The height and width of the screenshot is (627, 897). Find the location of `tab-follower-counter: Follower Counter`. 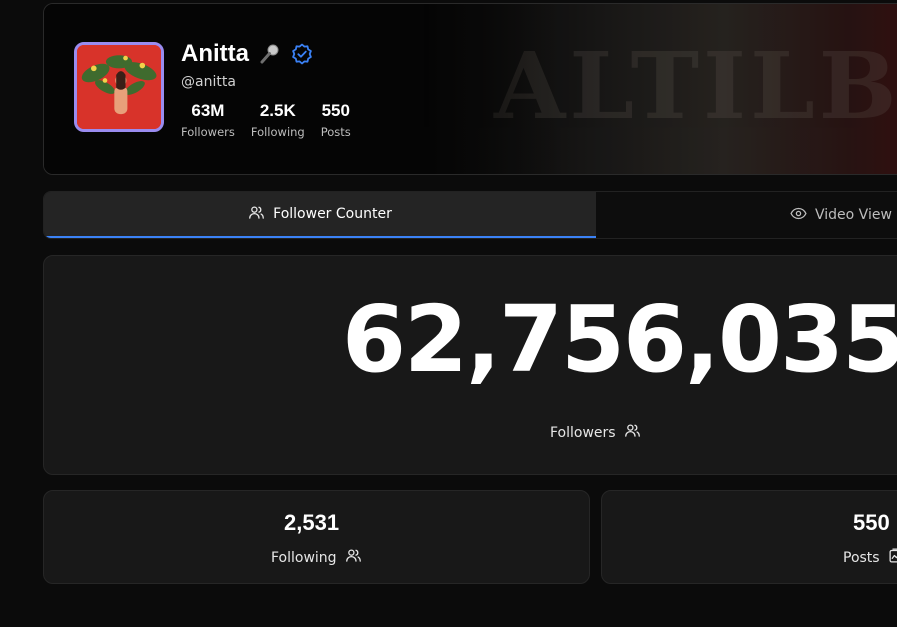

tab-follower-counter: Follower Counter is located at coordinates (320, 215).